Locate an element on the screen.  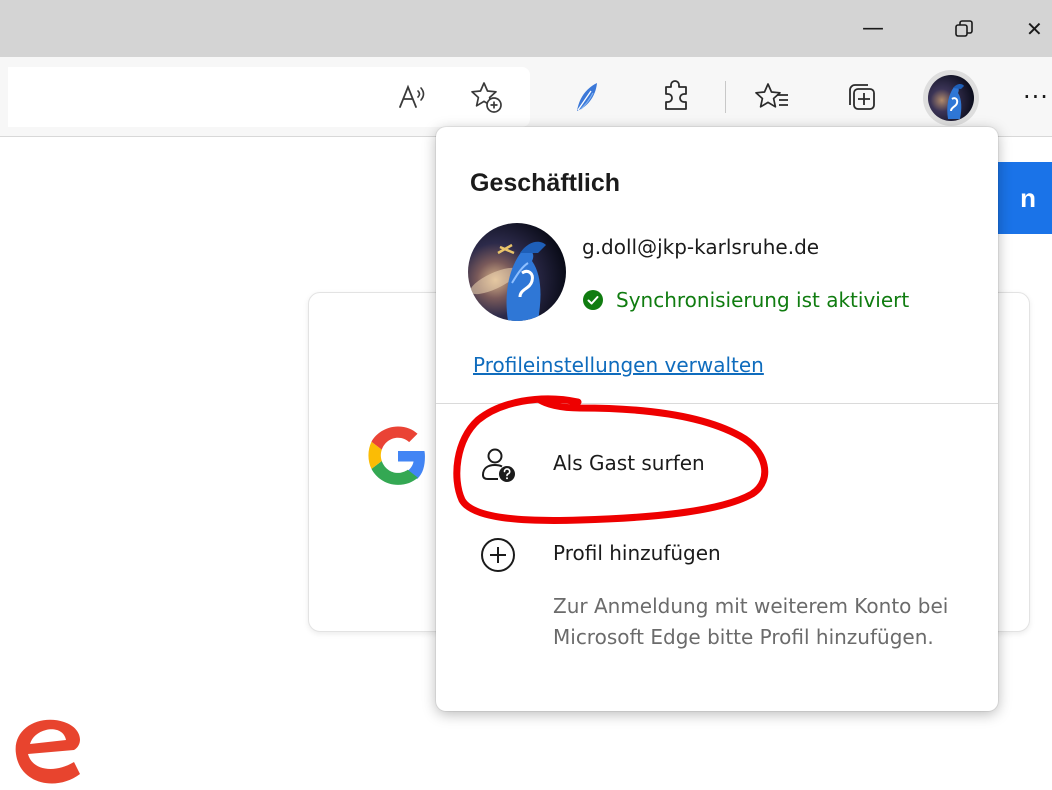
collections-icon is located at coordinates (862, 97).